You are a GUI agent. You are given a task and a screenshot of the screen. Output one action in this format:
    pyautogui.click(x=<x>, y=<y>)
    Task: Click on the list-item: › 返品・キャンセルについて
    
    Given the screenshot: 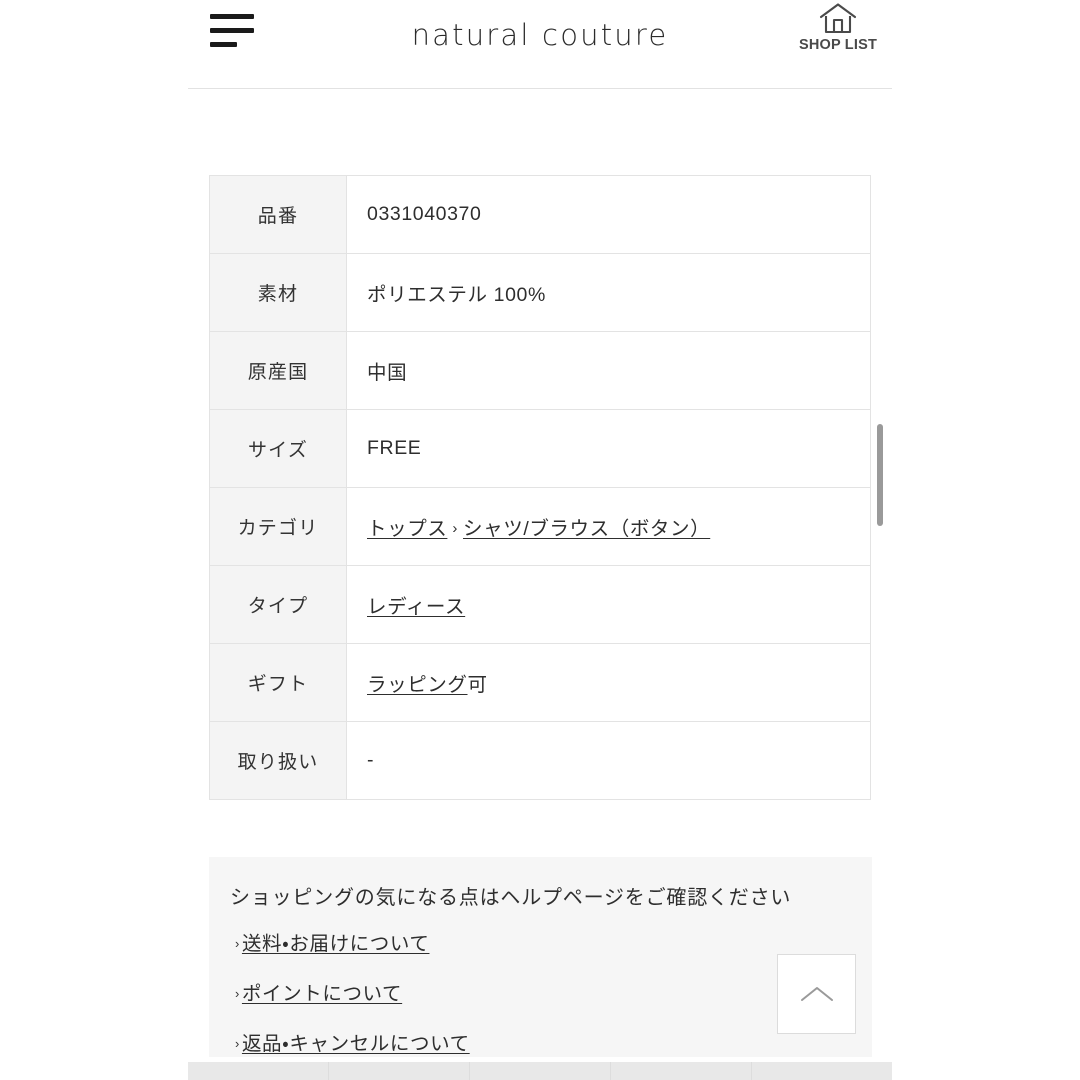 What is the action you would take?
    pyautogui.click(x=535, y=1041)
    